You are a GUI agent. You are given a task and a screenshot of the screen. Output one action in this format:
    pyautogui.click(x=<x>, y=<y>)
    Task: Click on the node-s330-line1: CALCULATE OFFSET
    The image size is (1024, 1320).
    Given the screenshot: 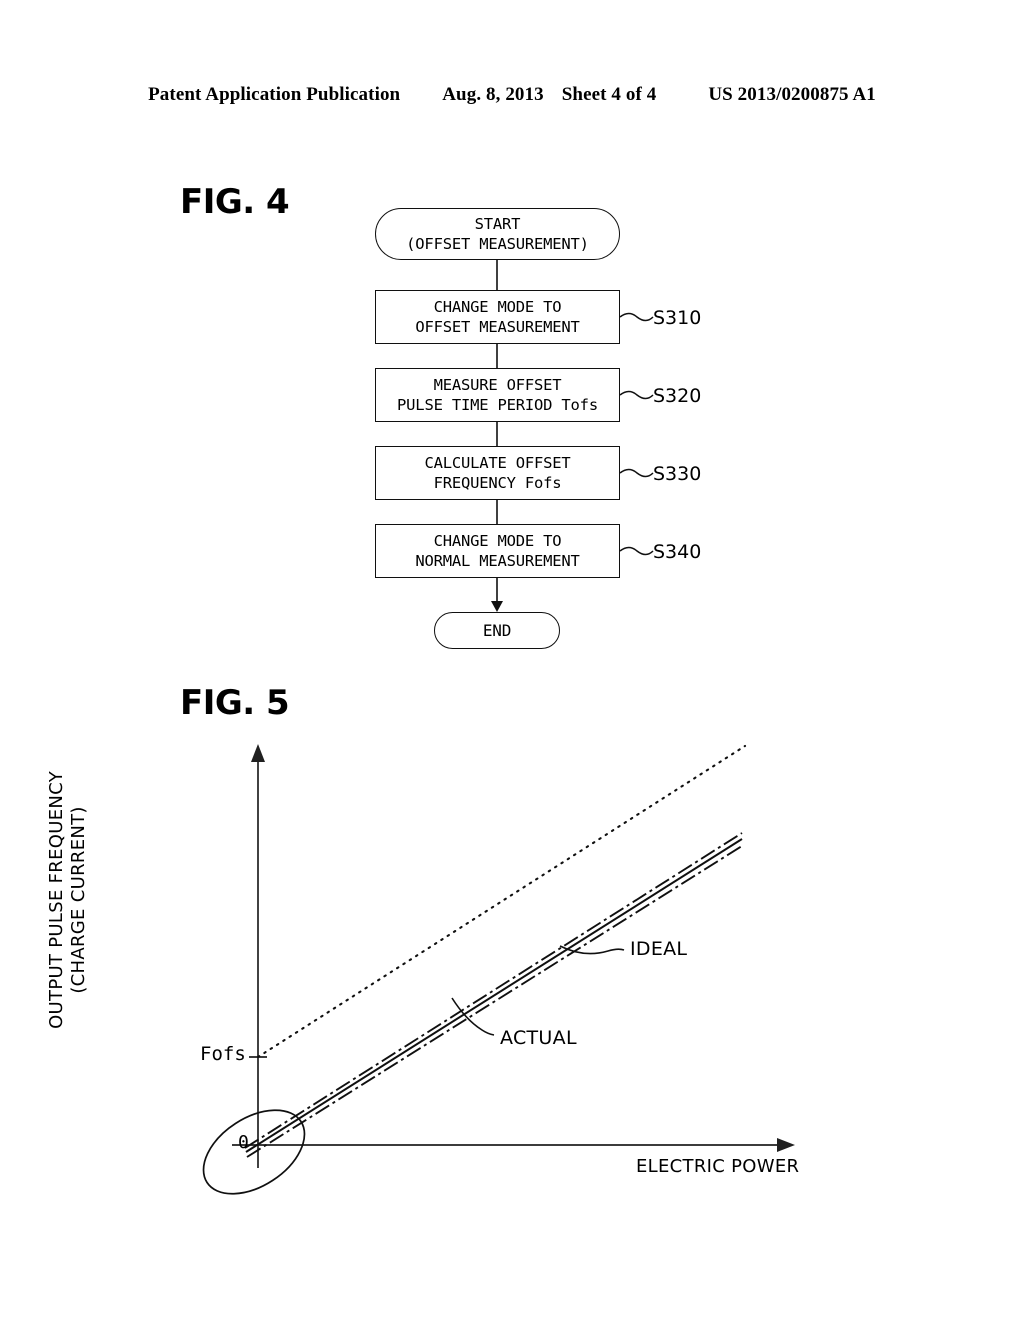 What is the action you would take?
    pyautogui.click(x=497, y=462)
    